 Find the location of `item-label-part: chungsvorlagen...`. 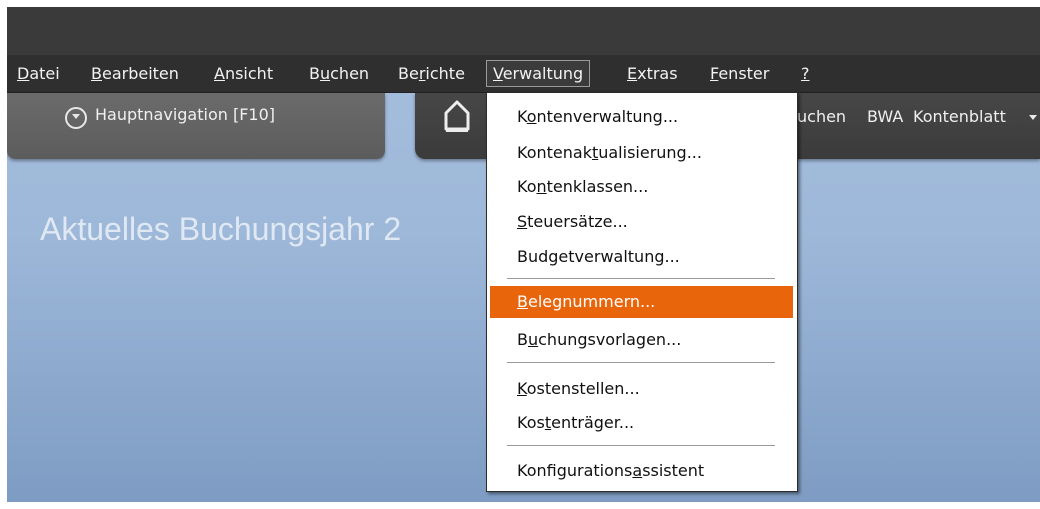

item-label-part: chungsvorlagen... is located at coordinates (610, 339).